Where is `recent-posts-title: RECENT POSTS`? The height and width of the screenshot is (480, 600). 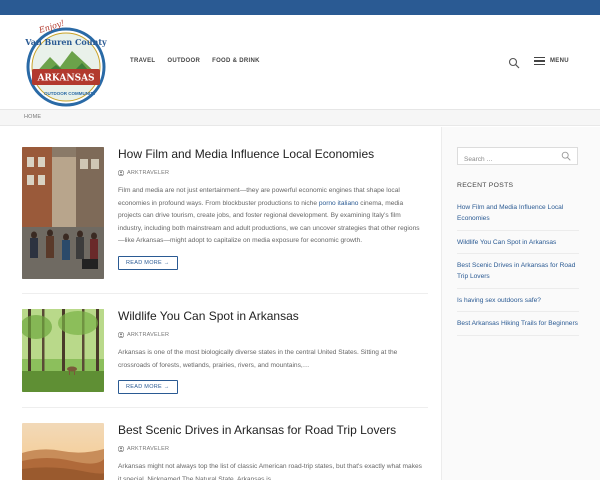 recent-posts-title: RECENT POSTS is located at coordinates (485, 185).